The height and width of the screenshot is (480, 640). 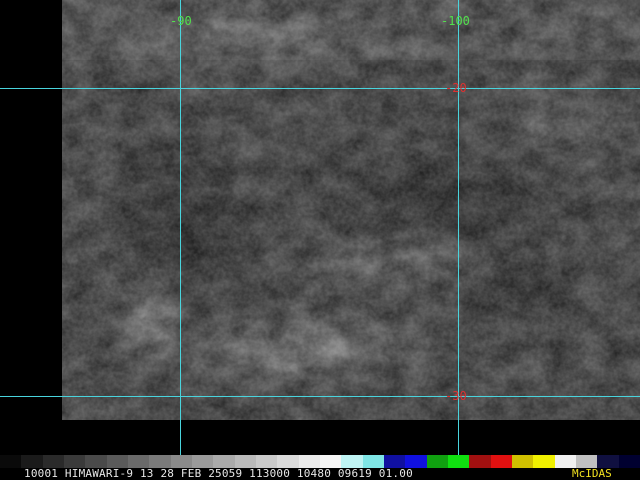 What do you see at coordinates (456, 396) in the screenshot?
I see `latitude-label-30: -30` at bounding box center [456, 396].